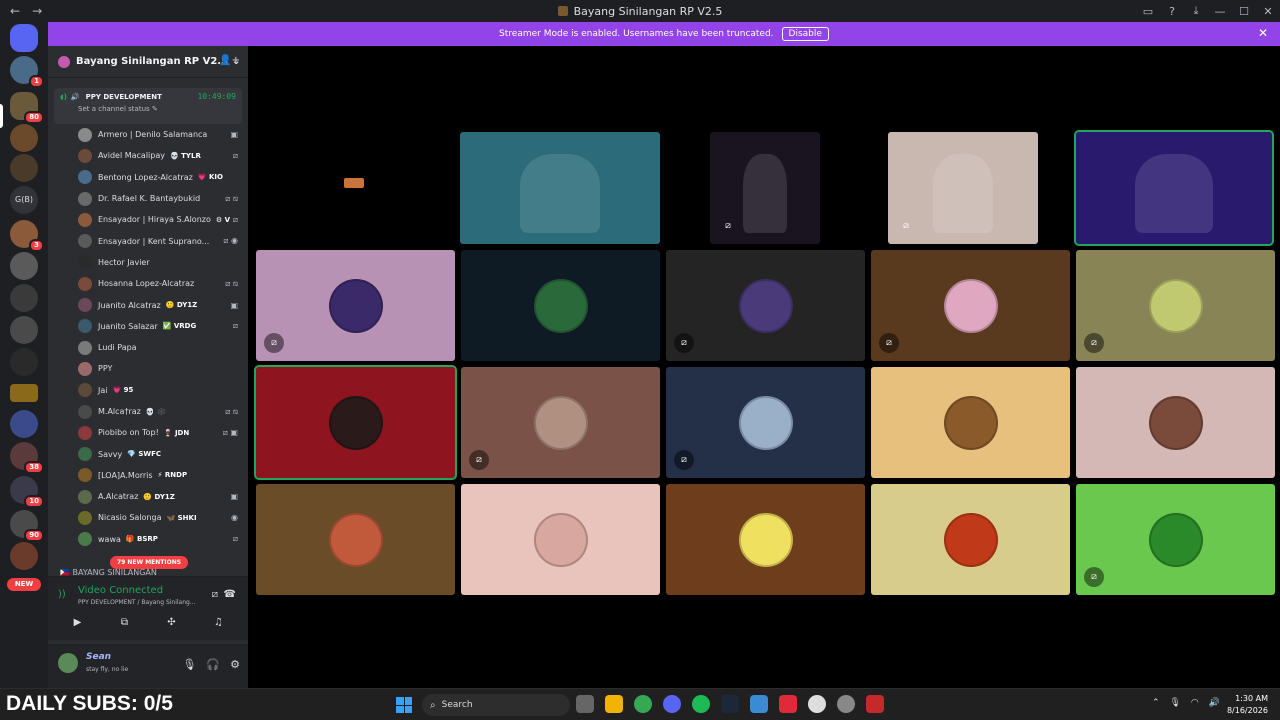  I want to click on server-icon-active: 80, so click(27, 108).